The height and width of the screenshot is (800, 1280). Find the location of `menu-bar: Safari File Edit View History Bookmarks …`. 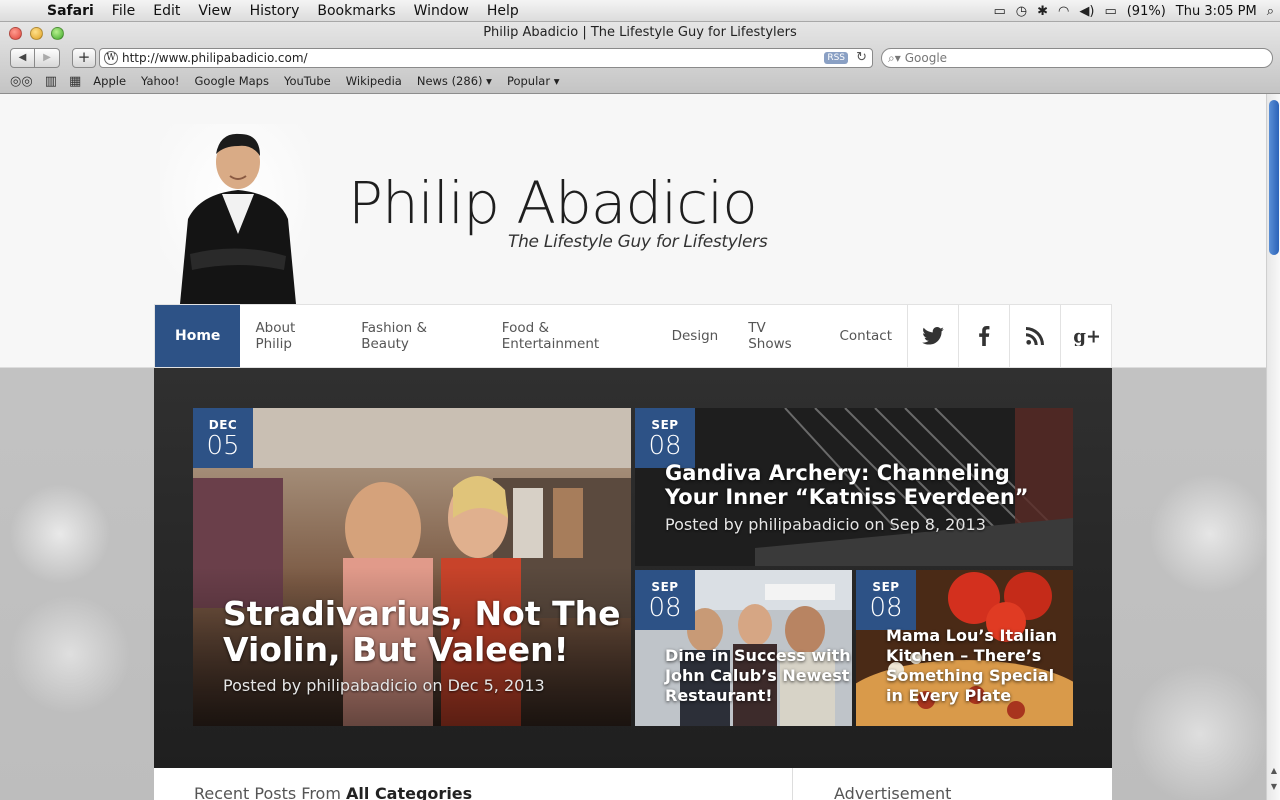

menu-bar: Safari File Edit View History Bookmarks … is located at coordinates (640, 11).